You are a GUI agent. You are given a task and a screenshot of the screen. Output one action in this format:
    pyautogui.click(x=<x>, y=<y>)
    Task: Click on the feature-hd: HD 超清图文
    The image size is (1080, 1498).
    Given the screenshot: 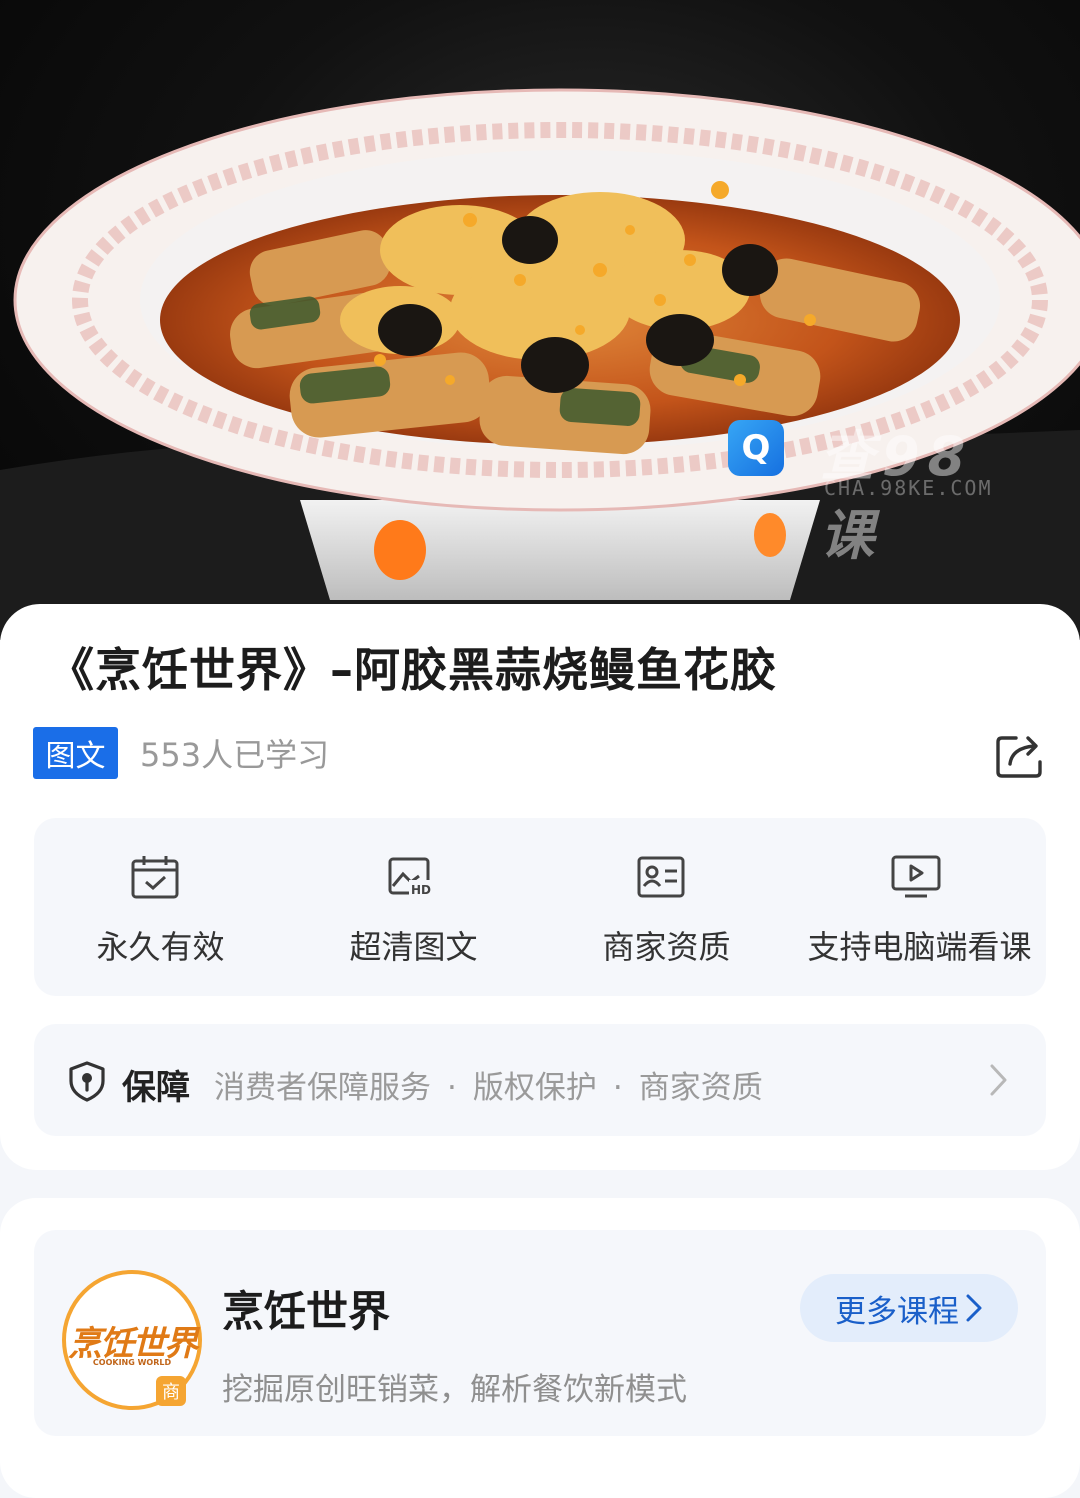 What is the action you would take?
    pyautogui.click(x=413, y=907)
    